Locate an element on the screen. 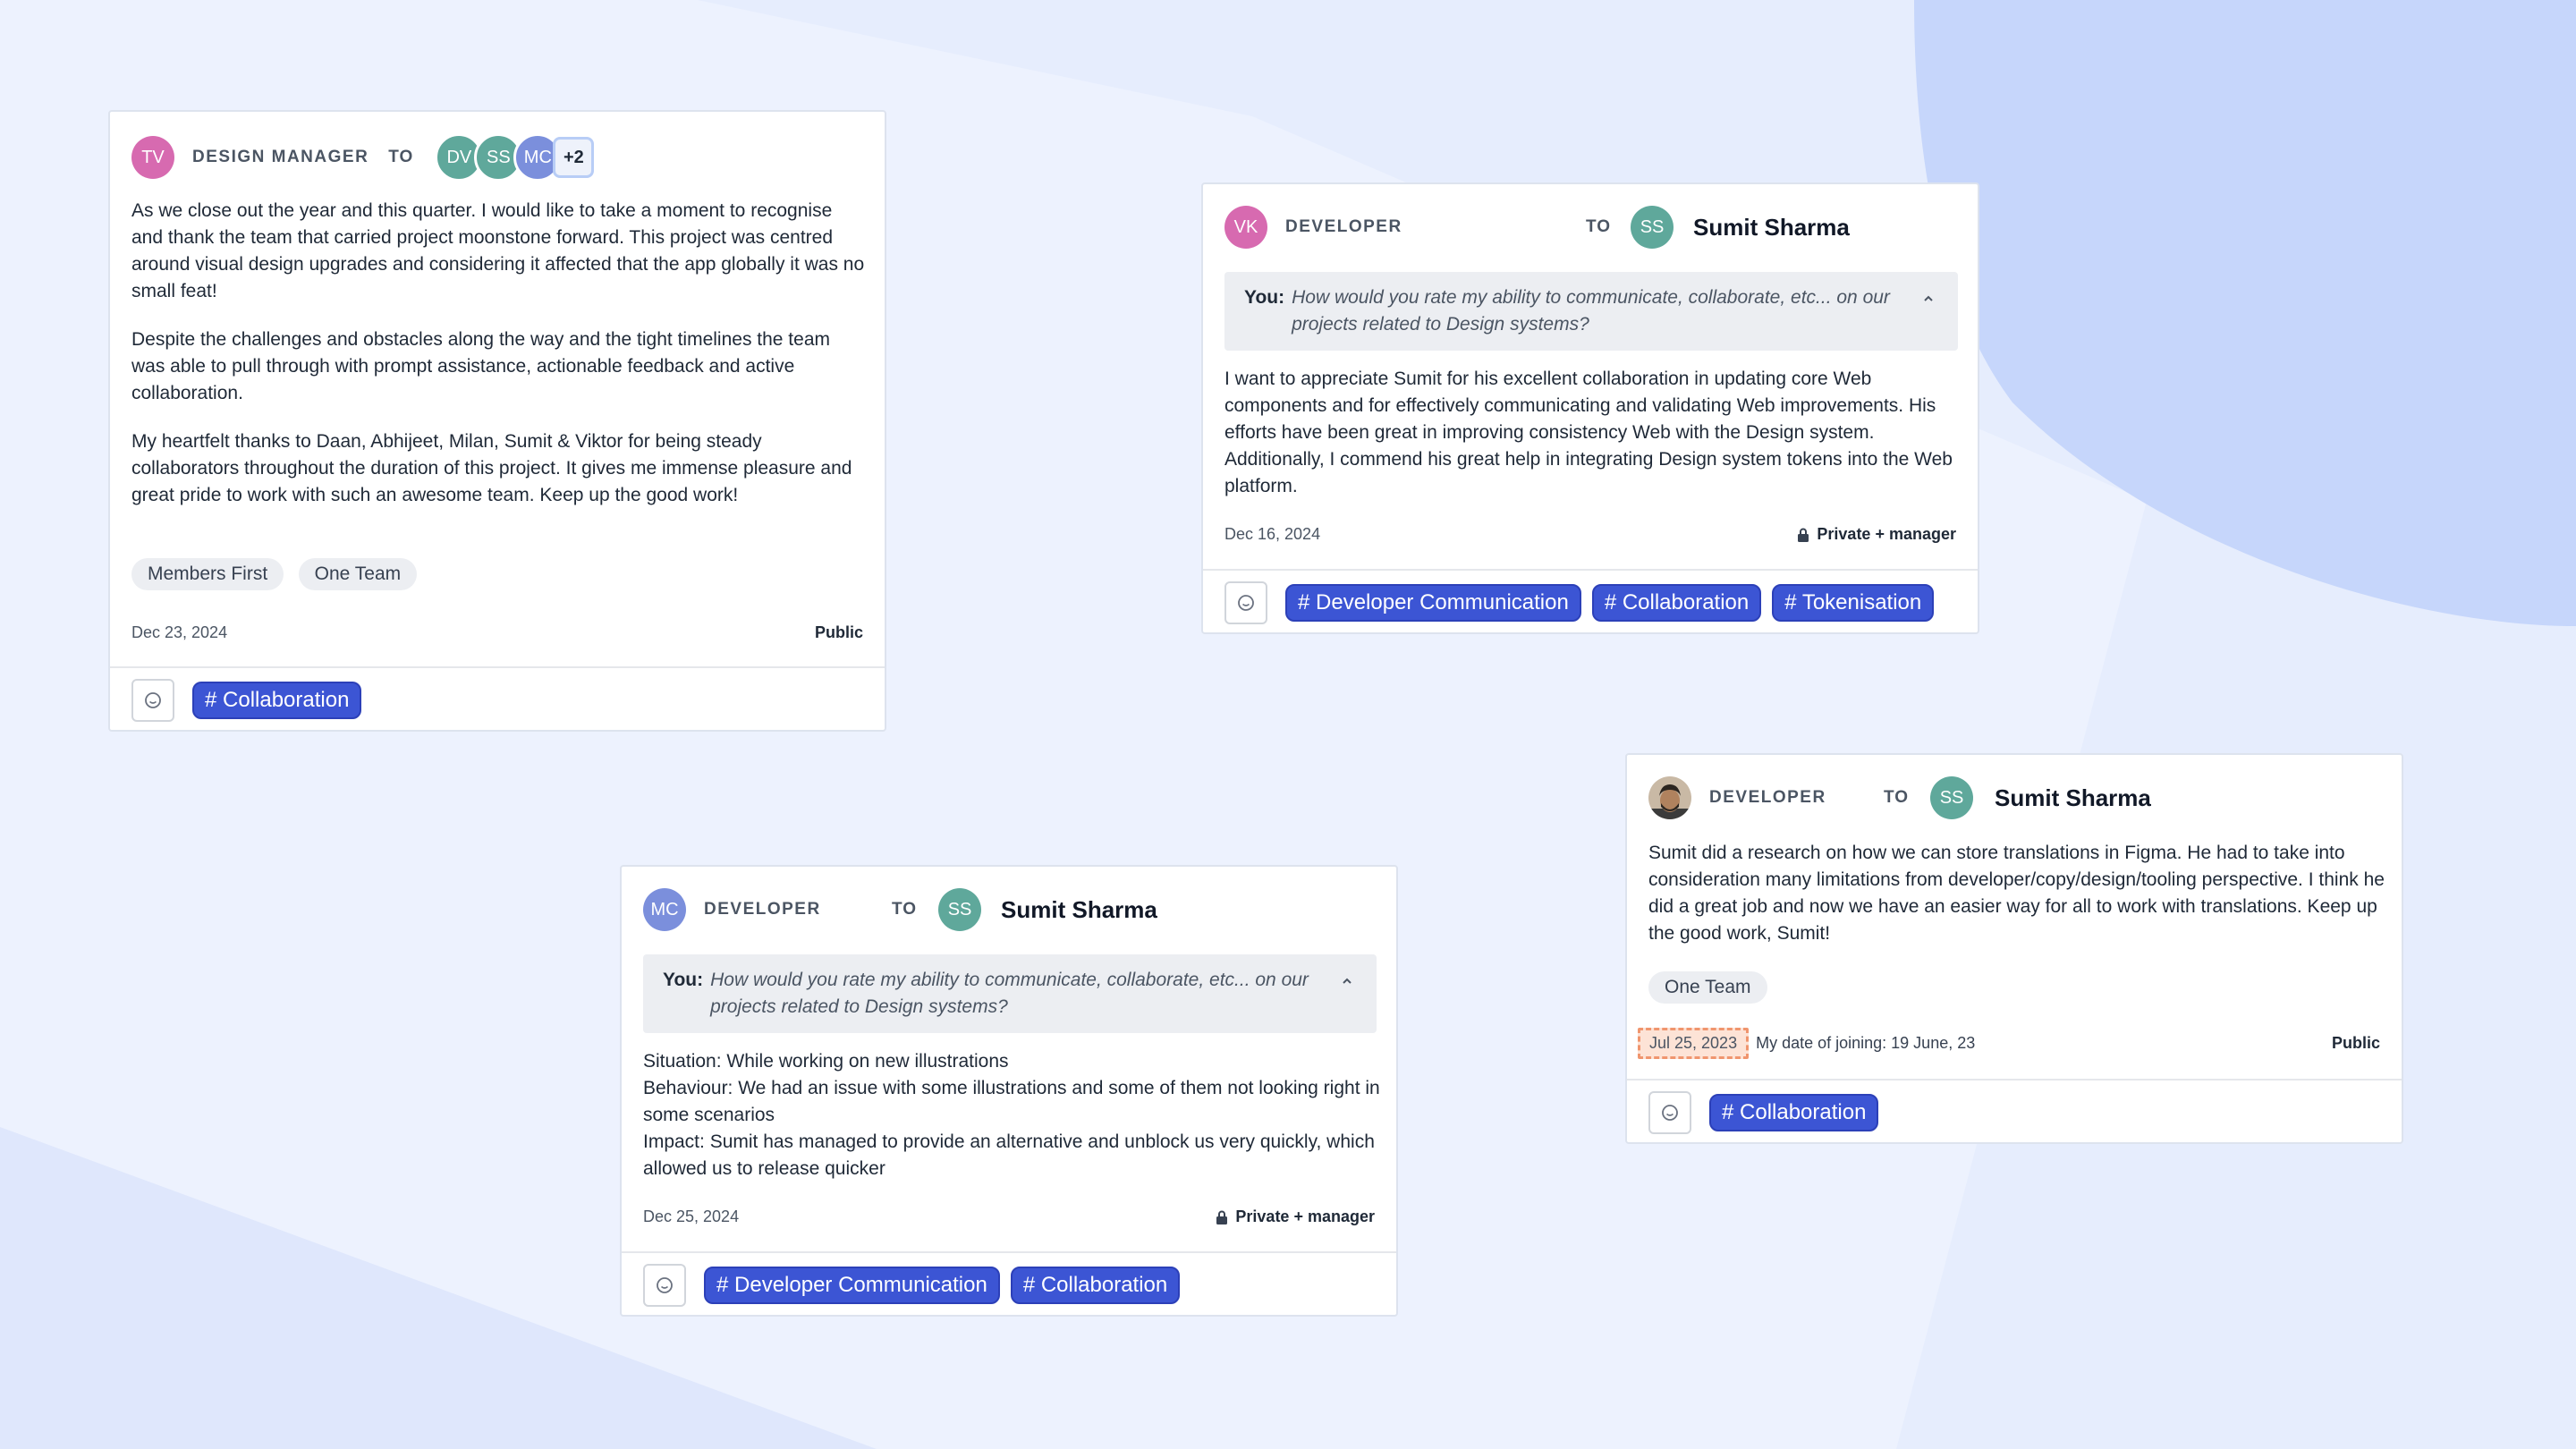  post-date-highlighted: Jul 25, 2023 is located at coordinates (1694, 1043).